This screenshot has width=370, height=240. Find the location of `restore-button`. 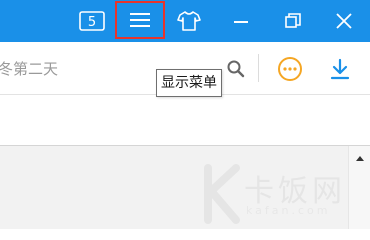

restore-button is located at coordinates (293, 21).